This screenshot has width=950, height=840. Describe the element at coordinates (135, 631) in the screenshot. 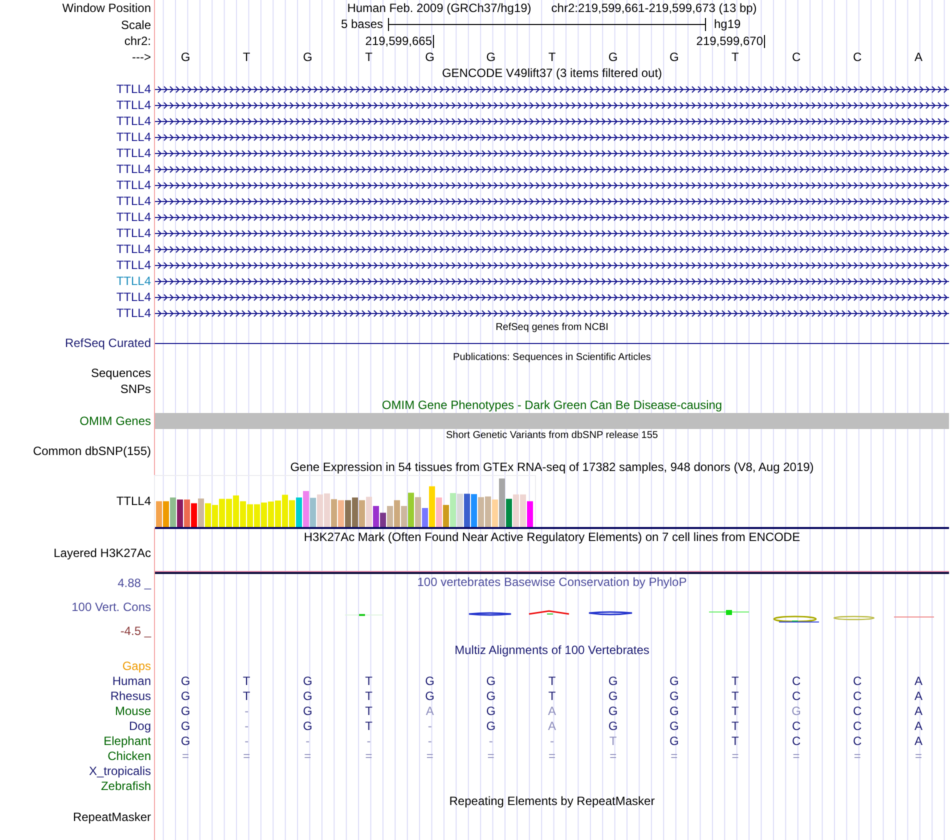

I see `track-label: -4.5 _` at that location.